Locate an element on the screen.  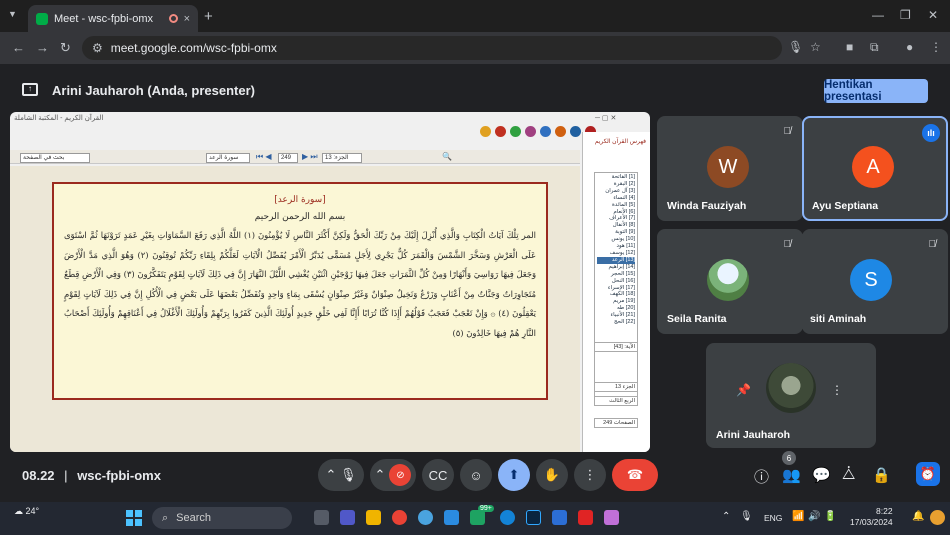
page-field: الصفحات 249 is located at coordinates (616, 423).